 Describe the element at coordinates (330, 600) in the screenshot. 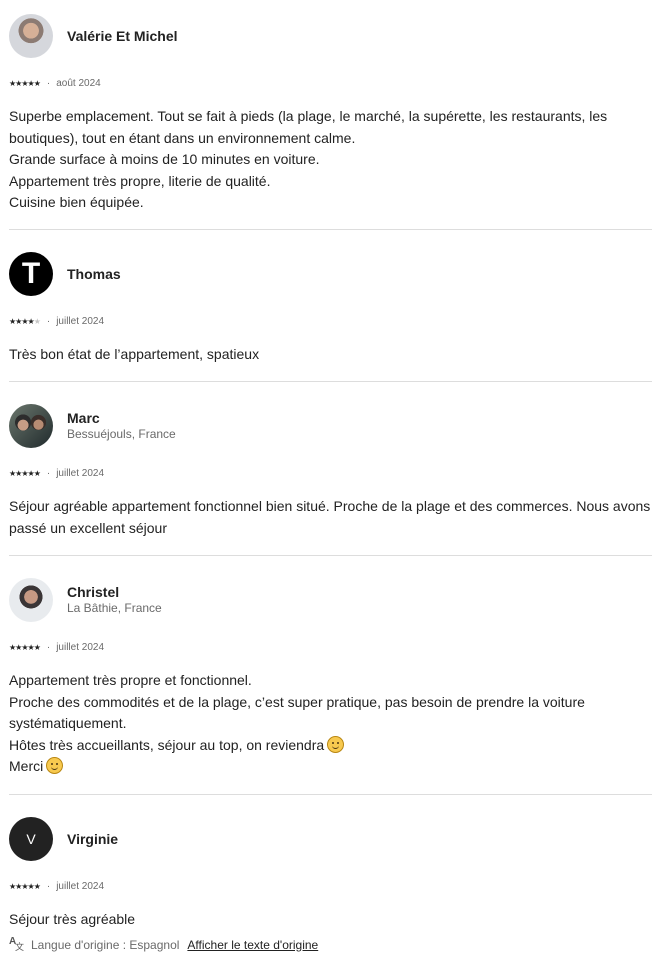

I see `review-header: Christel La Bâthie, France` at that location.